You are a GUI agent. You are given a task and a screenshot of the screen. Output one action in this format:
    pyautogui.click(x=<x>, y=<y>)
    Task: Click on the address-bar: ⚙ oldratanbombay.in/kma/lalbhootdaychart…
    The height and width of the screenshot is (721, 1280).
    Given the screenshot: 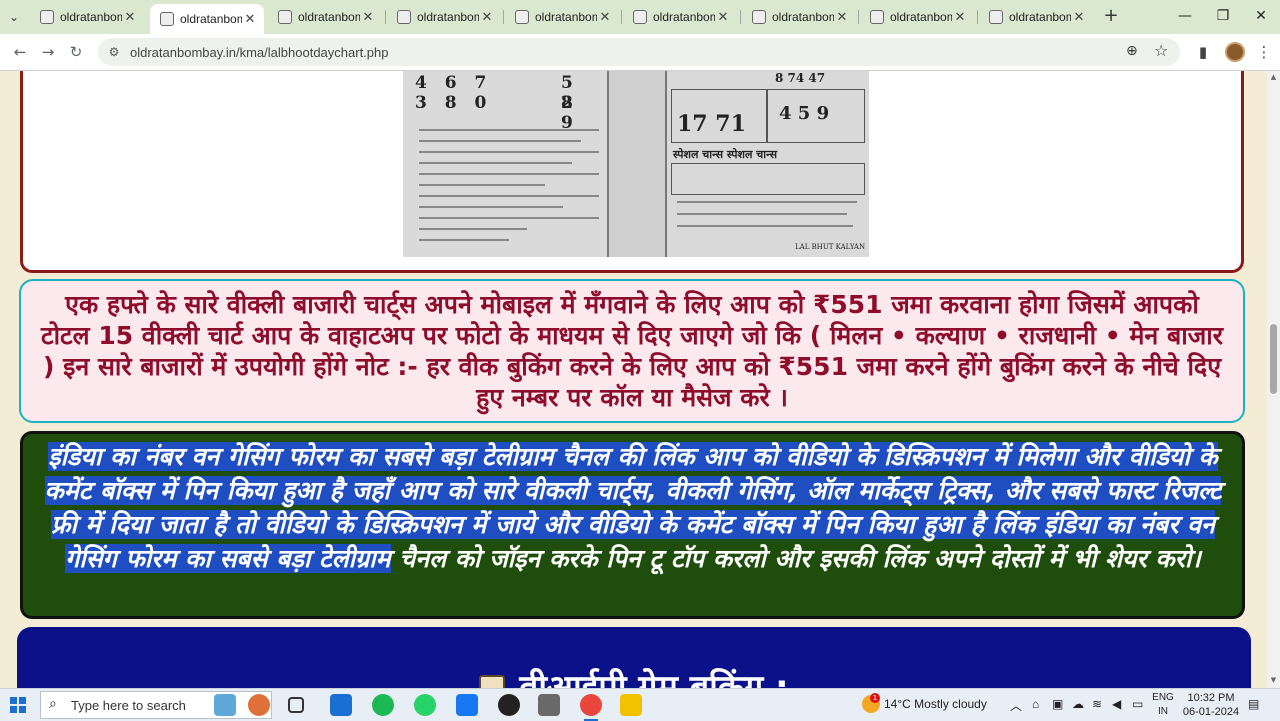 What is the action you would take?
    pyautogui.click(x=639, y=52)
    